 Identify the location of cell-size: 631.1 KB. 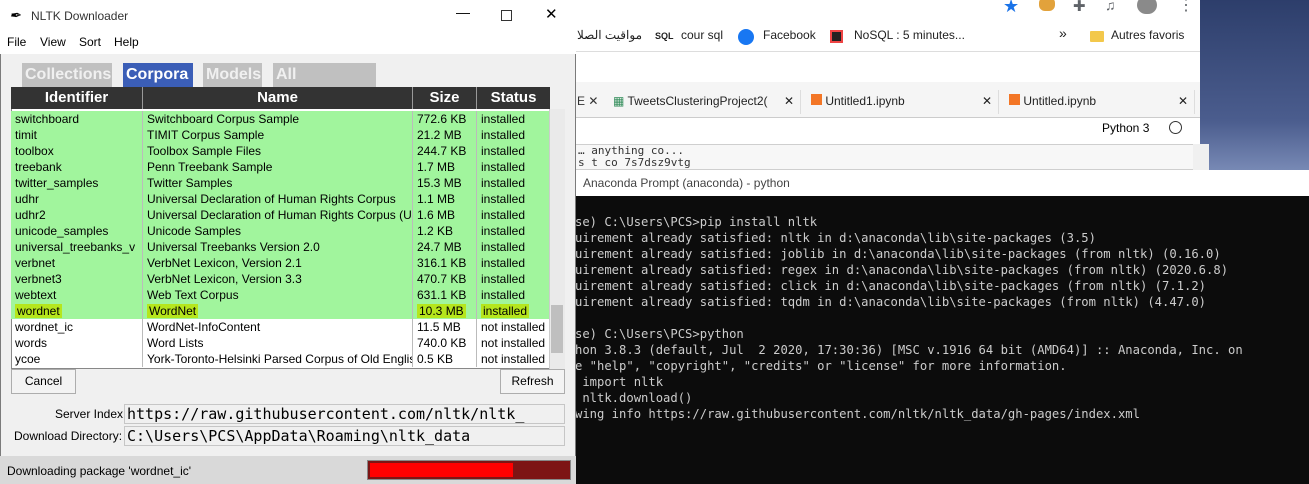
(445, 295).